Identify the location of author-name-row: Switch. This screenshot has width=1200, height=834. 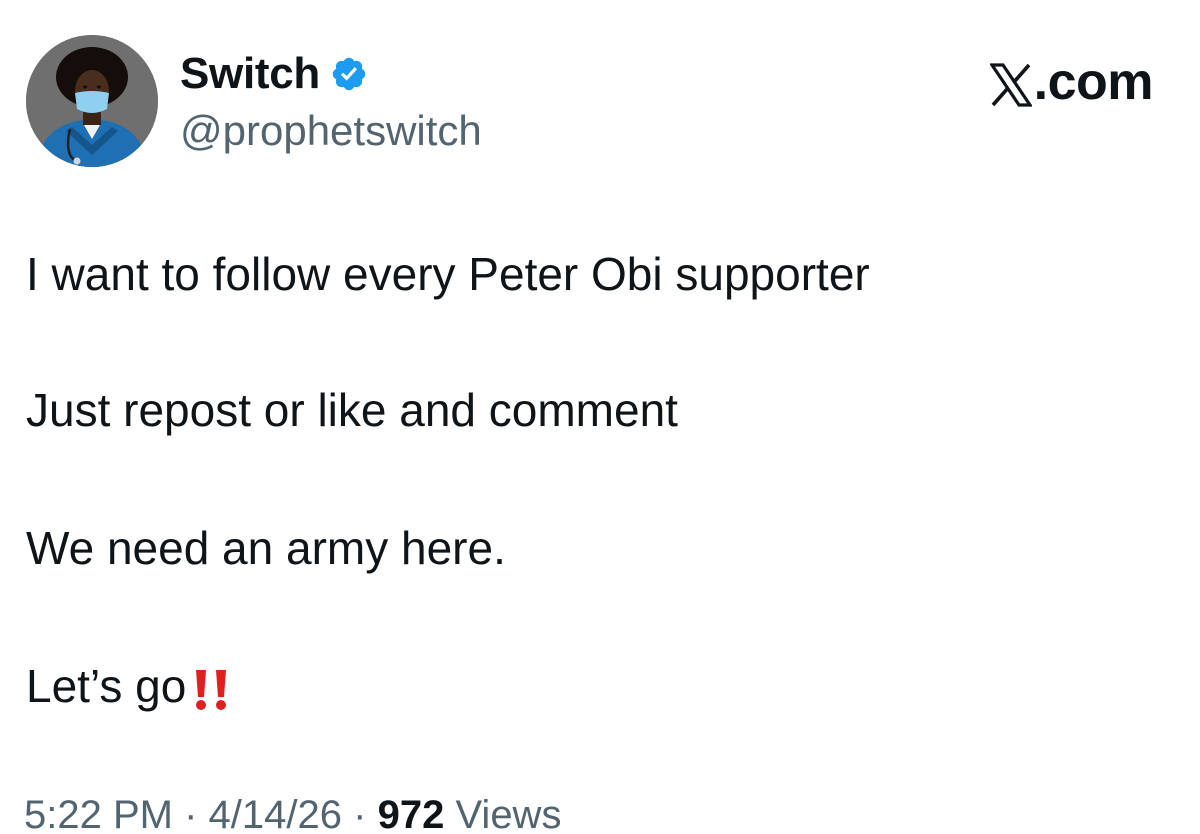
(274, 74).